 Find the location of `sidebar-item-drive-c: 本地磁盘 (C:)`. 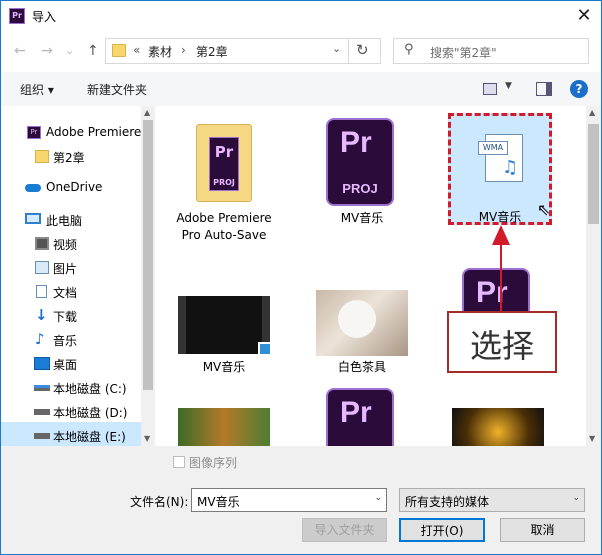

sidebar-item-drive-c: 本地磁盘 (C:) is located at coordinates (93, 388).